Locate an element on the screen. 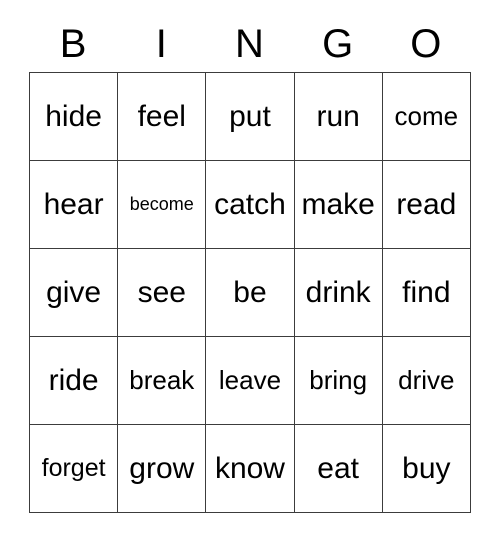 The width and height of the screenshot is (500, 544). bingo-cell-word: drive is located at coordinates (426, 379).